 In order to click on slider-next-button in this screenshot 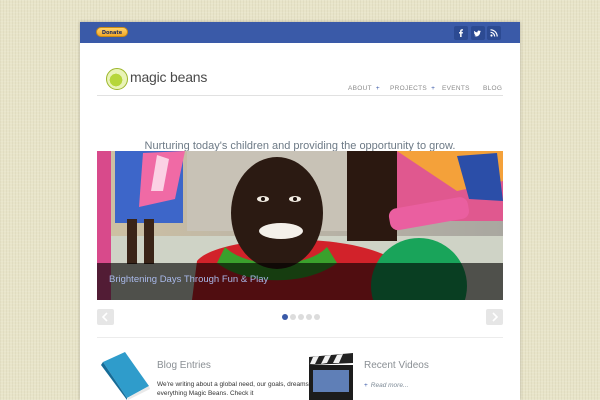, I will do `click(494, 317)`.